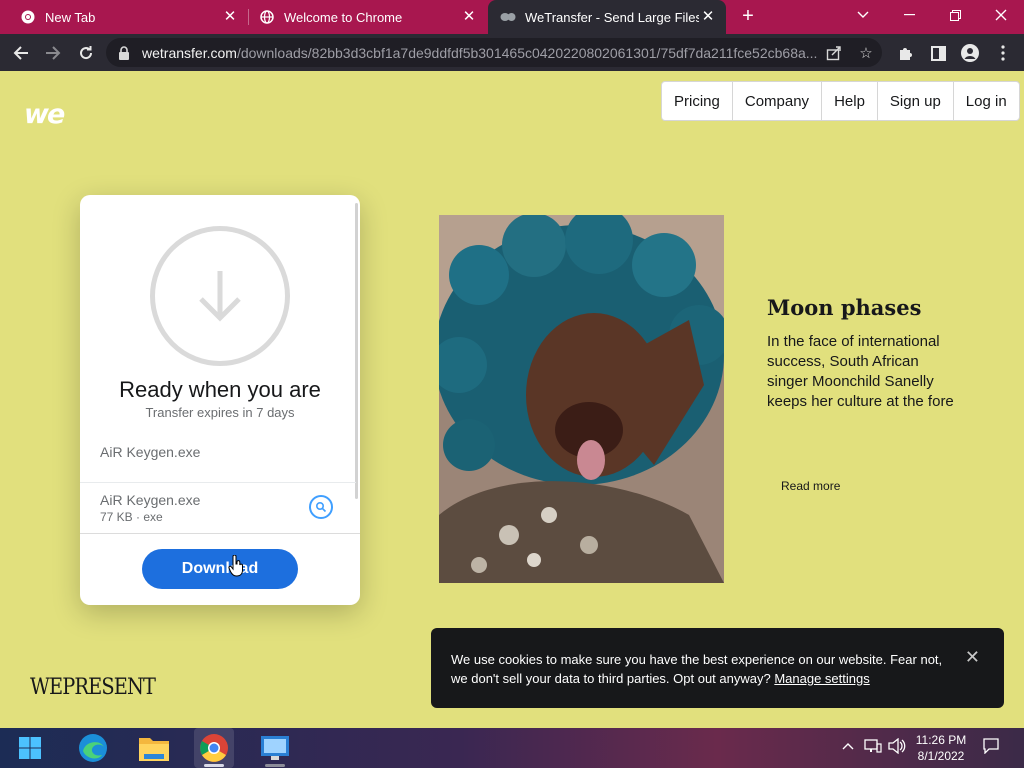  I want to click on chevron-up-icon, so click(848, 745).